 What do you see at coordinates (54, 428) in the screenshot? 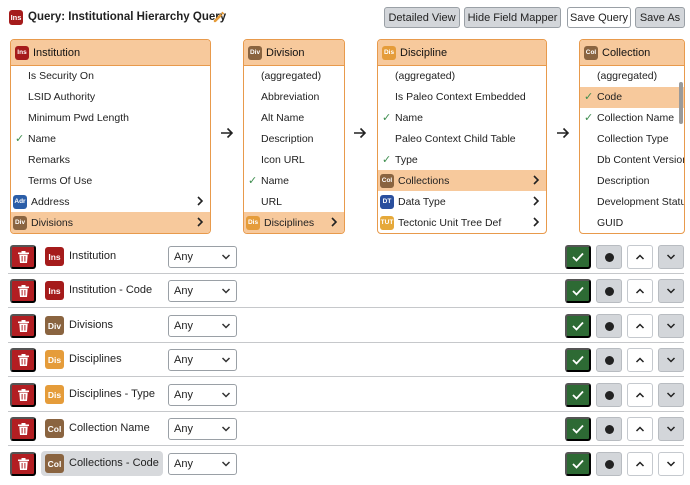
I see `collection-table-icon: Col` at bounding box center [54, 428].